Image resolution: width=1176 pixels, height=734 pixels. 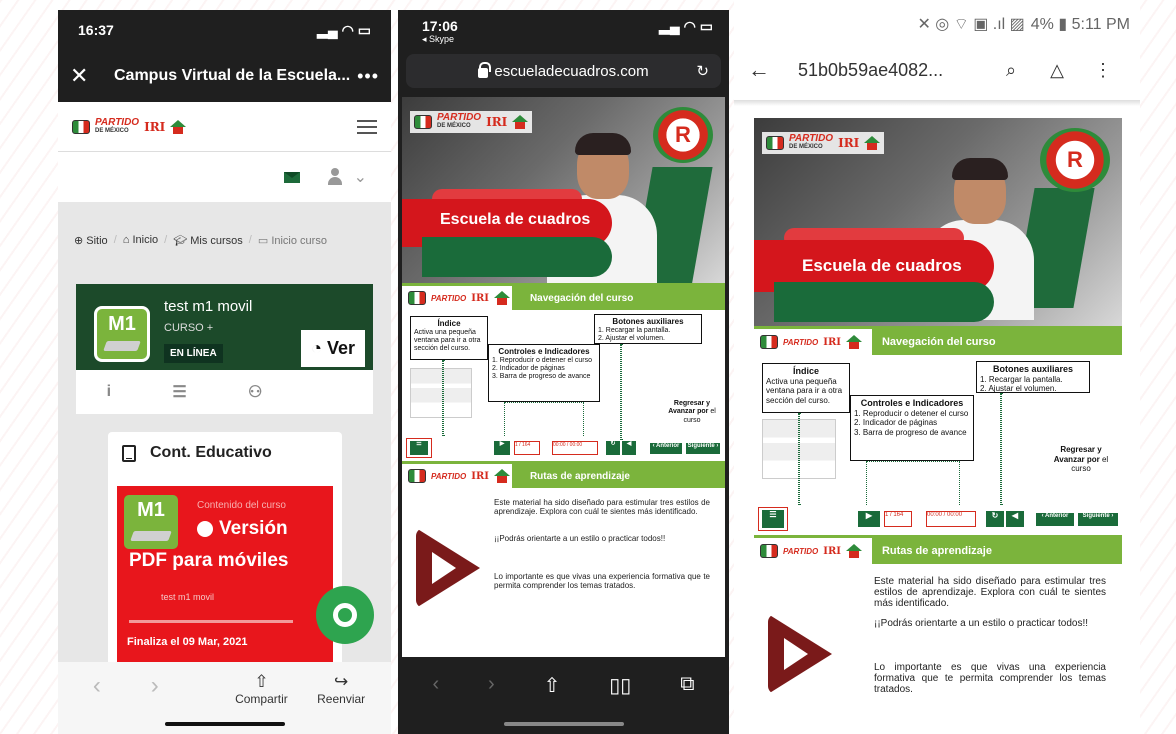 I want to click on status-icons: ✕ ◎ ⌔ ▣ .ıl ▨, so click(x=971, y=24).